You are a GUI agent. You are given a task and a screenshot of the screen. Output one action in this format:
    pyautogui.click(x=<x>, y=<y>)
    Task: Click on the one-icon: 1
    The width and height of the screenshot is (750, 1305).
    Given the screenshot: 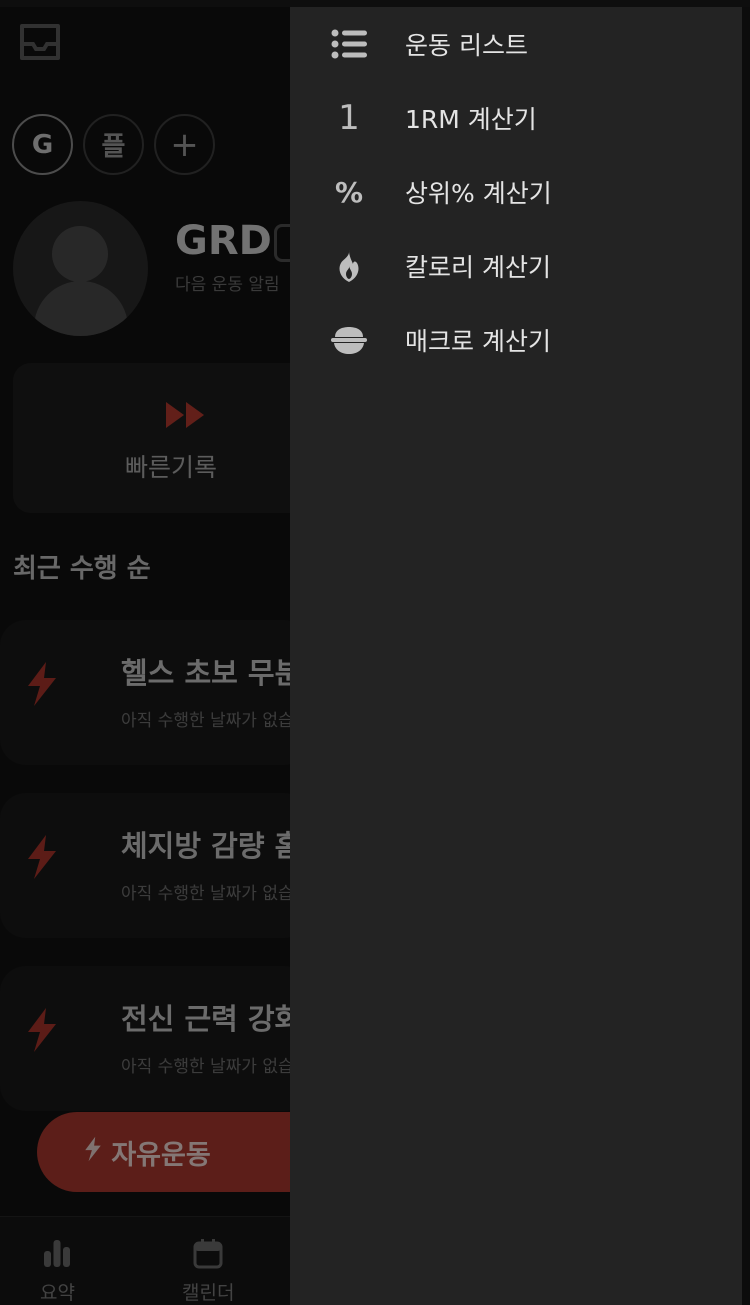 What is the action you would take?
    pyautogui.click(x=349, y=118)
    